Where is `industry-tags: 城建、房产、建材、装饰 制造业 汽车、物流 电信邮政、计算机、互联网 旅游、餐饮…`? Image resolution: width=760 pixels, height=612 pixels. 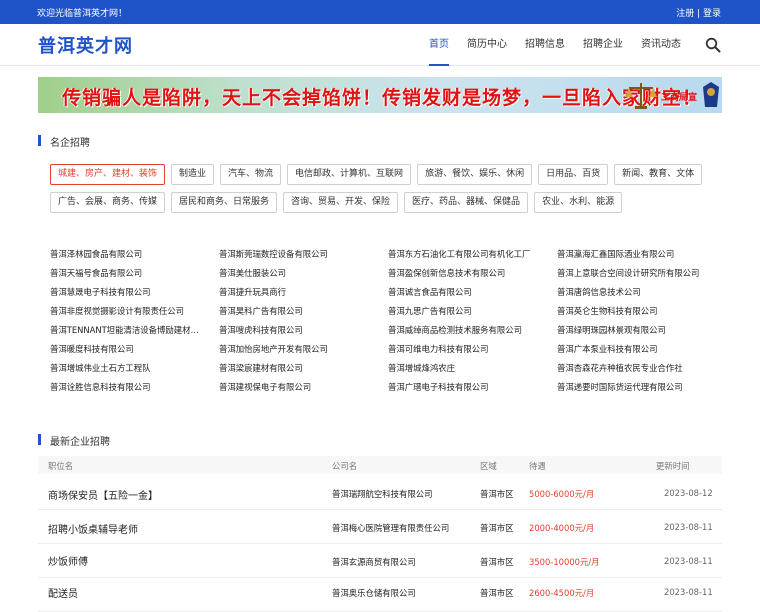 industry-tags: 城建、房产、建材、装饰 制造业 汽车、物流 电信邮政、计算机、互联网 旅游、餐饮… is located at coordinates (376, 192).